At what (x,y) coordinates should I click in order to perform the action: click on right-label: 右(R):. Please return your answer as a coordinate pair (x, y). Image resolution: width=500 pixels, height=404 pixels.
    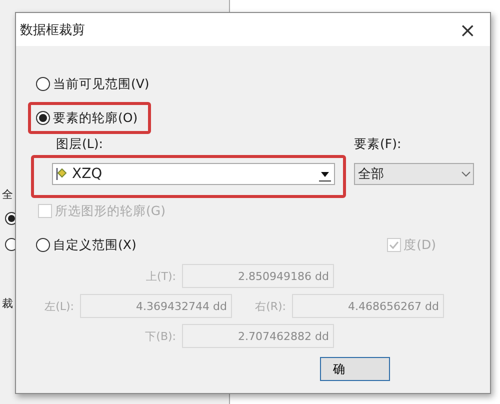
    Looking at the image, I should click on (270, 306).